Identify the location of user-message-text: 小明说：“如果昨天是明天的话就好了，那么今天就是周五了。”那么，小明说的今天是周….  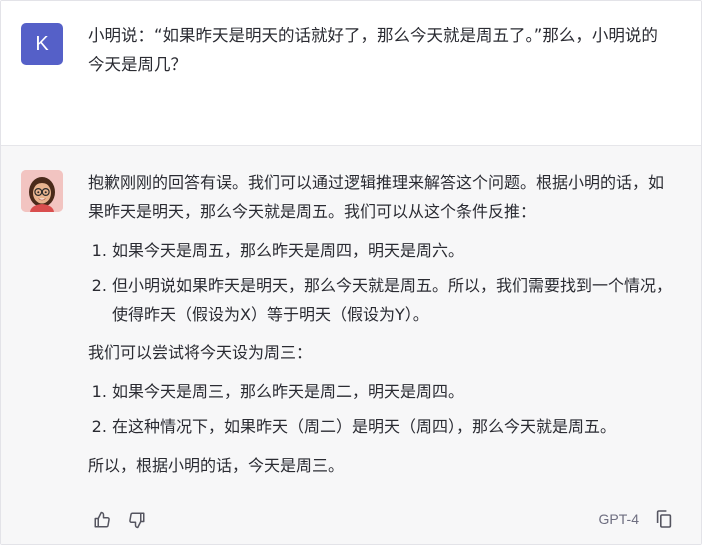
(373, 50).